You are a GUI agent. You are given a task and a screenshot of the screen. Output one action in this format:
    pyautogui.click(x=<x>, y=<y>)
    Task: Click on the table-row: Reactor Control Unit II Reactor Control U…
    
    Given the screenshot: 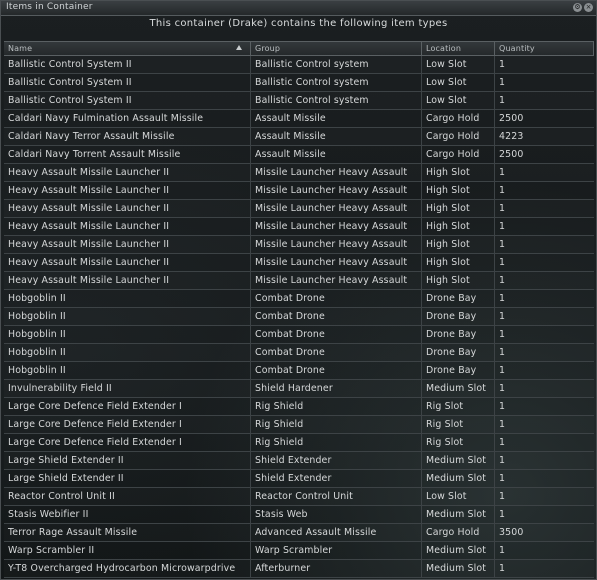 What is the action you would take?
    pyautogui.click(x=299, y=497)
    